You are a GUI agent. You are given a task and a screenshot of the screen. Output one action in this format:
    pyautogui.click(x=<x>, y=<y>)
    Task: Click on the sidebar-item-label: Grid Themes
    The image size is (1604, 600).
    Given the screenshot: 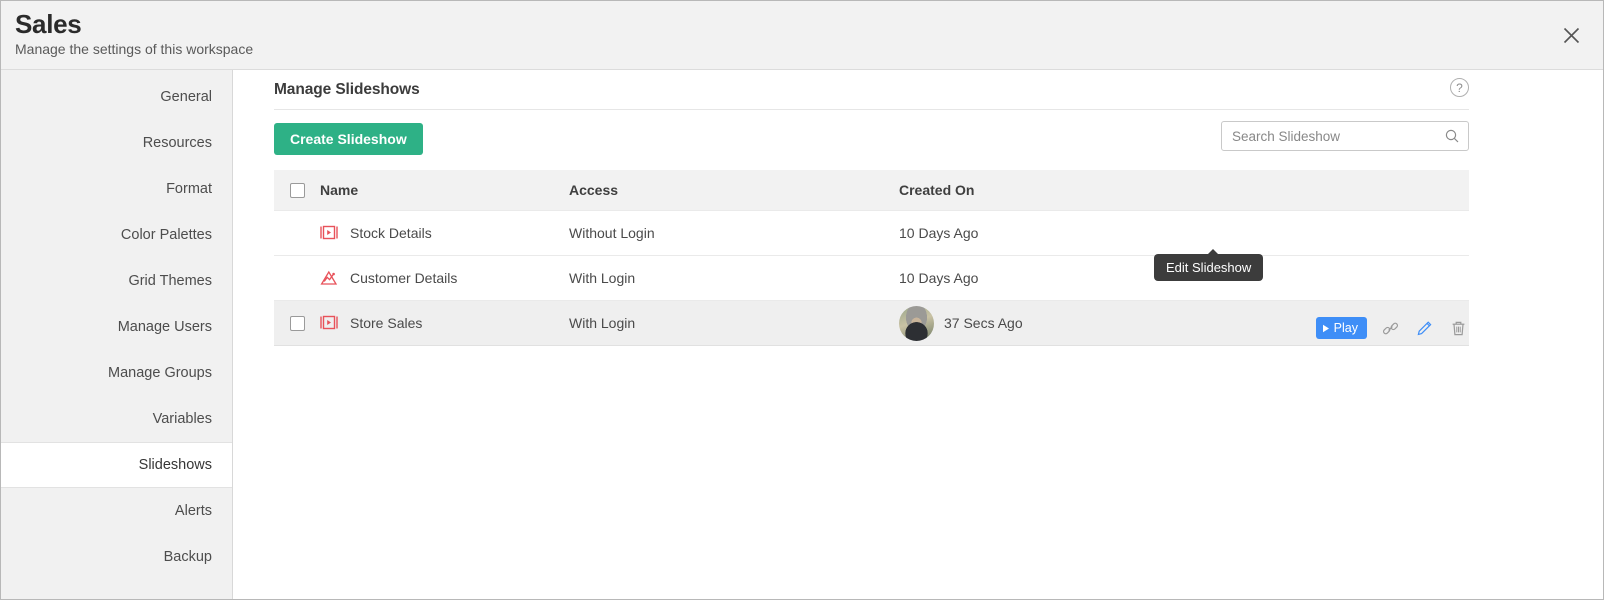 What is the action you would take?
    pyautogui.click(x=170, y=281)
    